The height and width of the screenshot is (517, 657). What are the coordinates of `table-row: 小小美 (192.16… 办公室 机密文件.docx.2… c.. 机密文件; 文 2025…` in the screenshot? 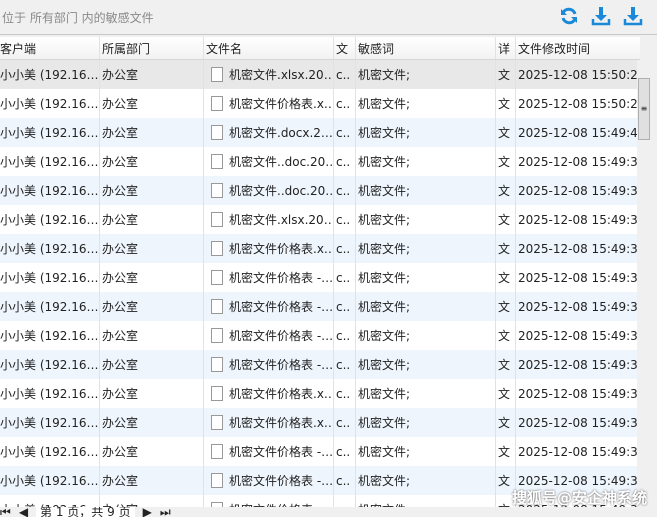 It's located at (320, 132).